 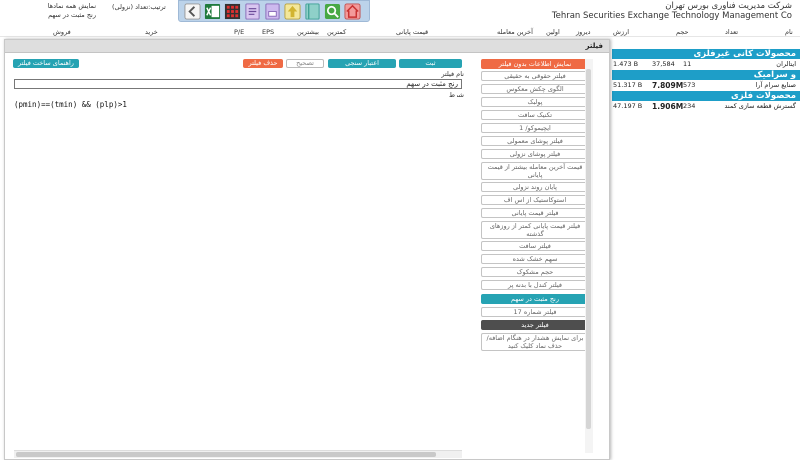 What do you see at coordinates (535, 76) in the screenshot?
I see `filter-item: فیلتر حقوقی به حقیقی` at bounding box center [535, 76].